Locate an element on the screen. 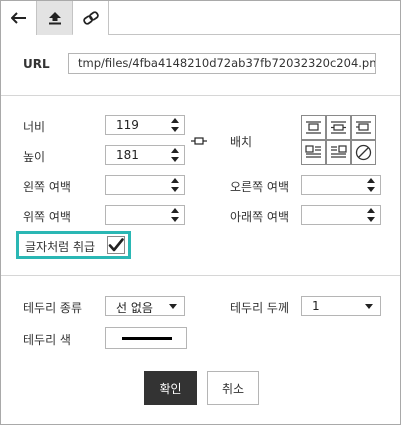  inline-checkbox-row: 글자처럼 취급 is located at coordinates (73, 245).